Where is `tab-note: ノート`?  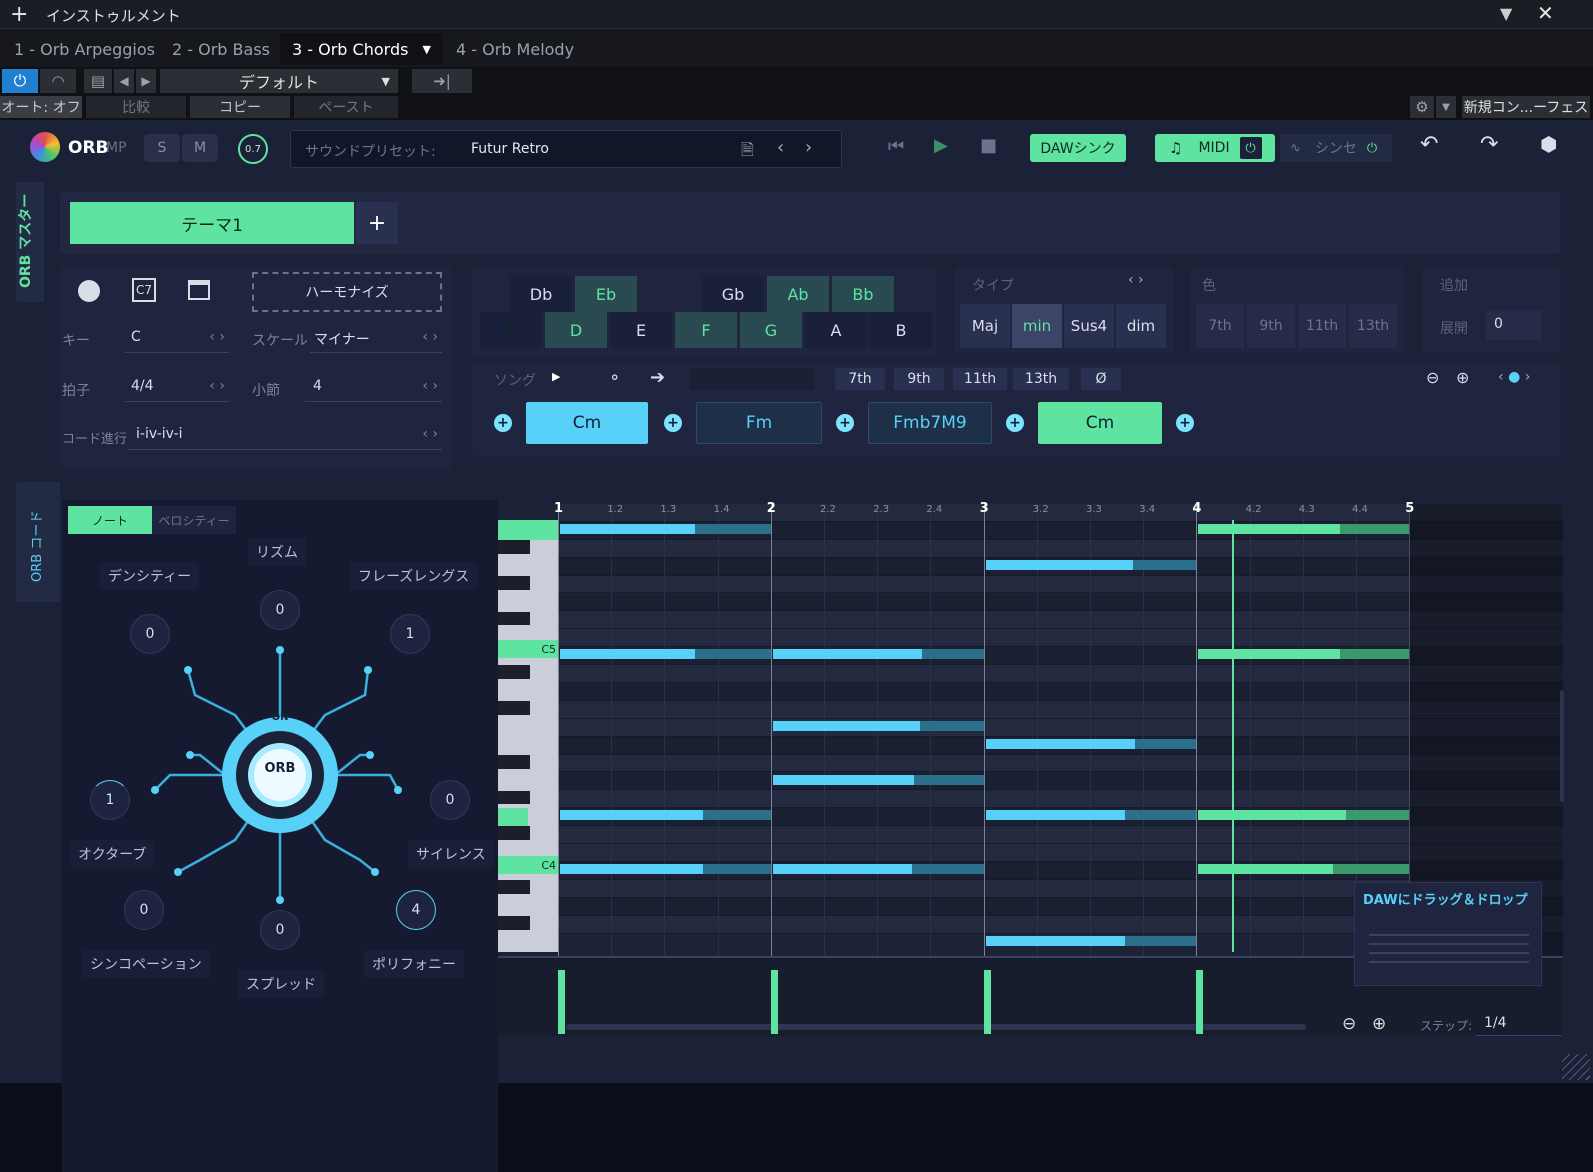
tab-note: ノート is located at coordinates (110, 520).